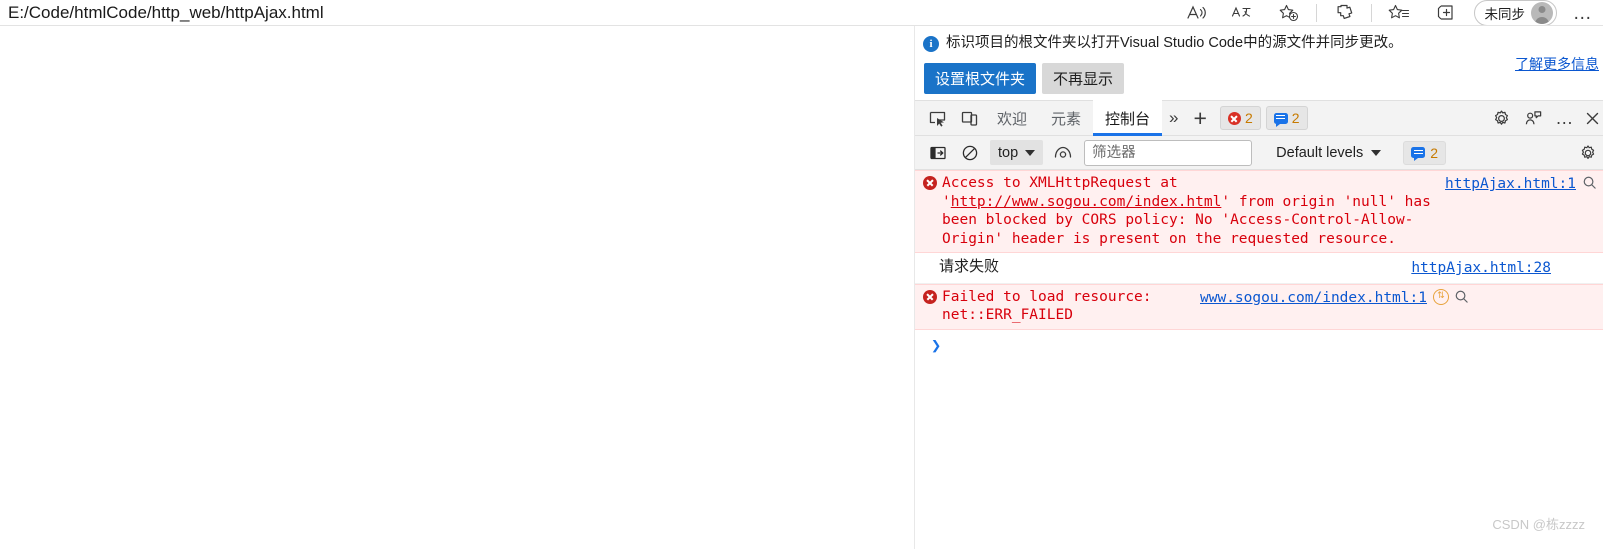 This screenshot has width=1603, height=549. I want to click on tab-console: 控制台, so click(1128, 118).